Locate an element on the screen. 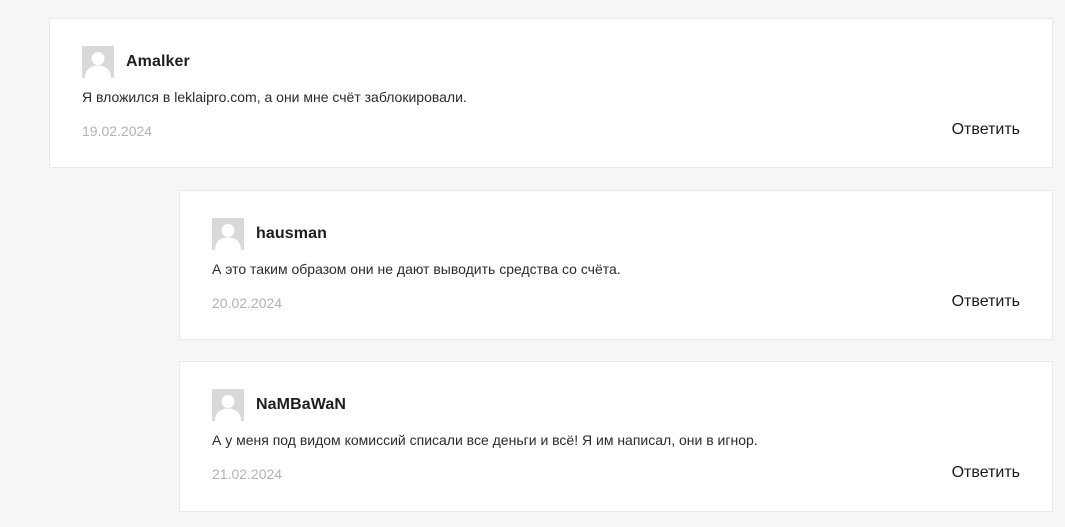 This screenshot has height=527, width=1065. comment-header: hausman is located at coordinates (269, 234).